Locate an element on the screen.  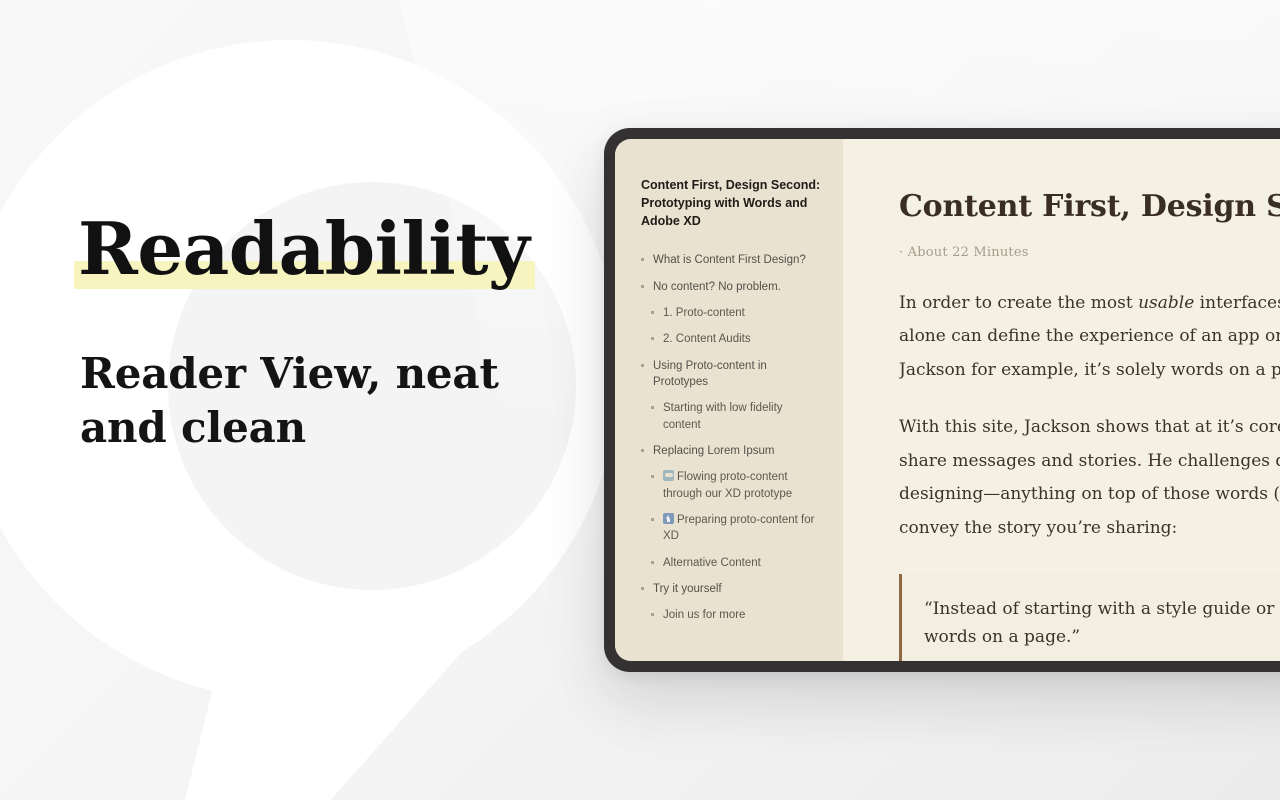
hero-section: Readability Reader View, neat and clean is located at coordinates (338, 333).